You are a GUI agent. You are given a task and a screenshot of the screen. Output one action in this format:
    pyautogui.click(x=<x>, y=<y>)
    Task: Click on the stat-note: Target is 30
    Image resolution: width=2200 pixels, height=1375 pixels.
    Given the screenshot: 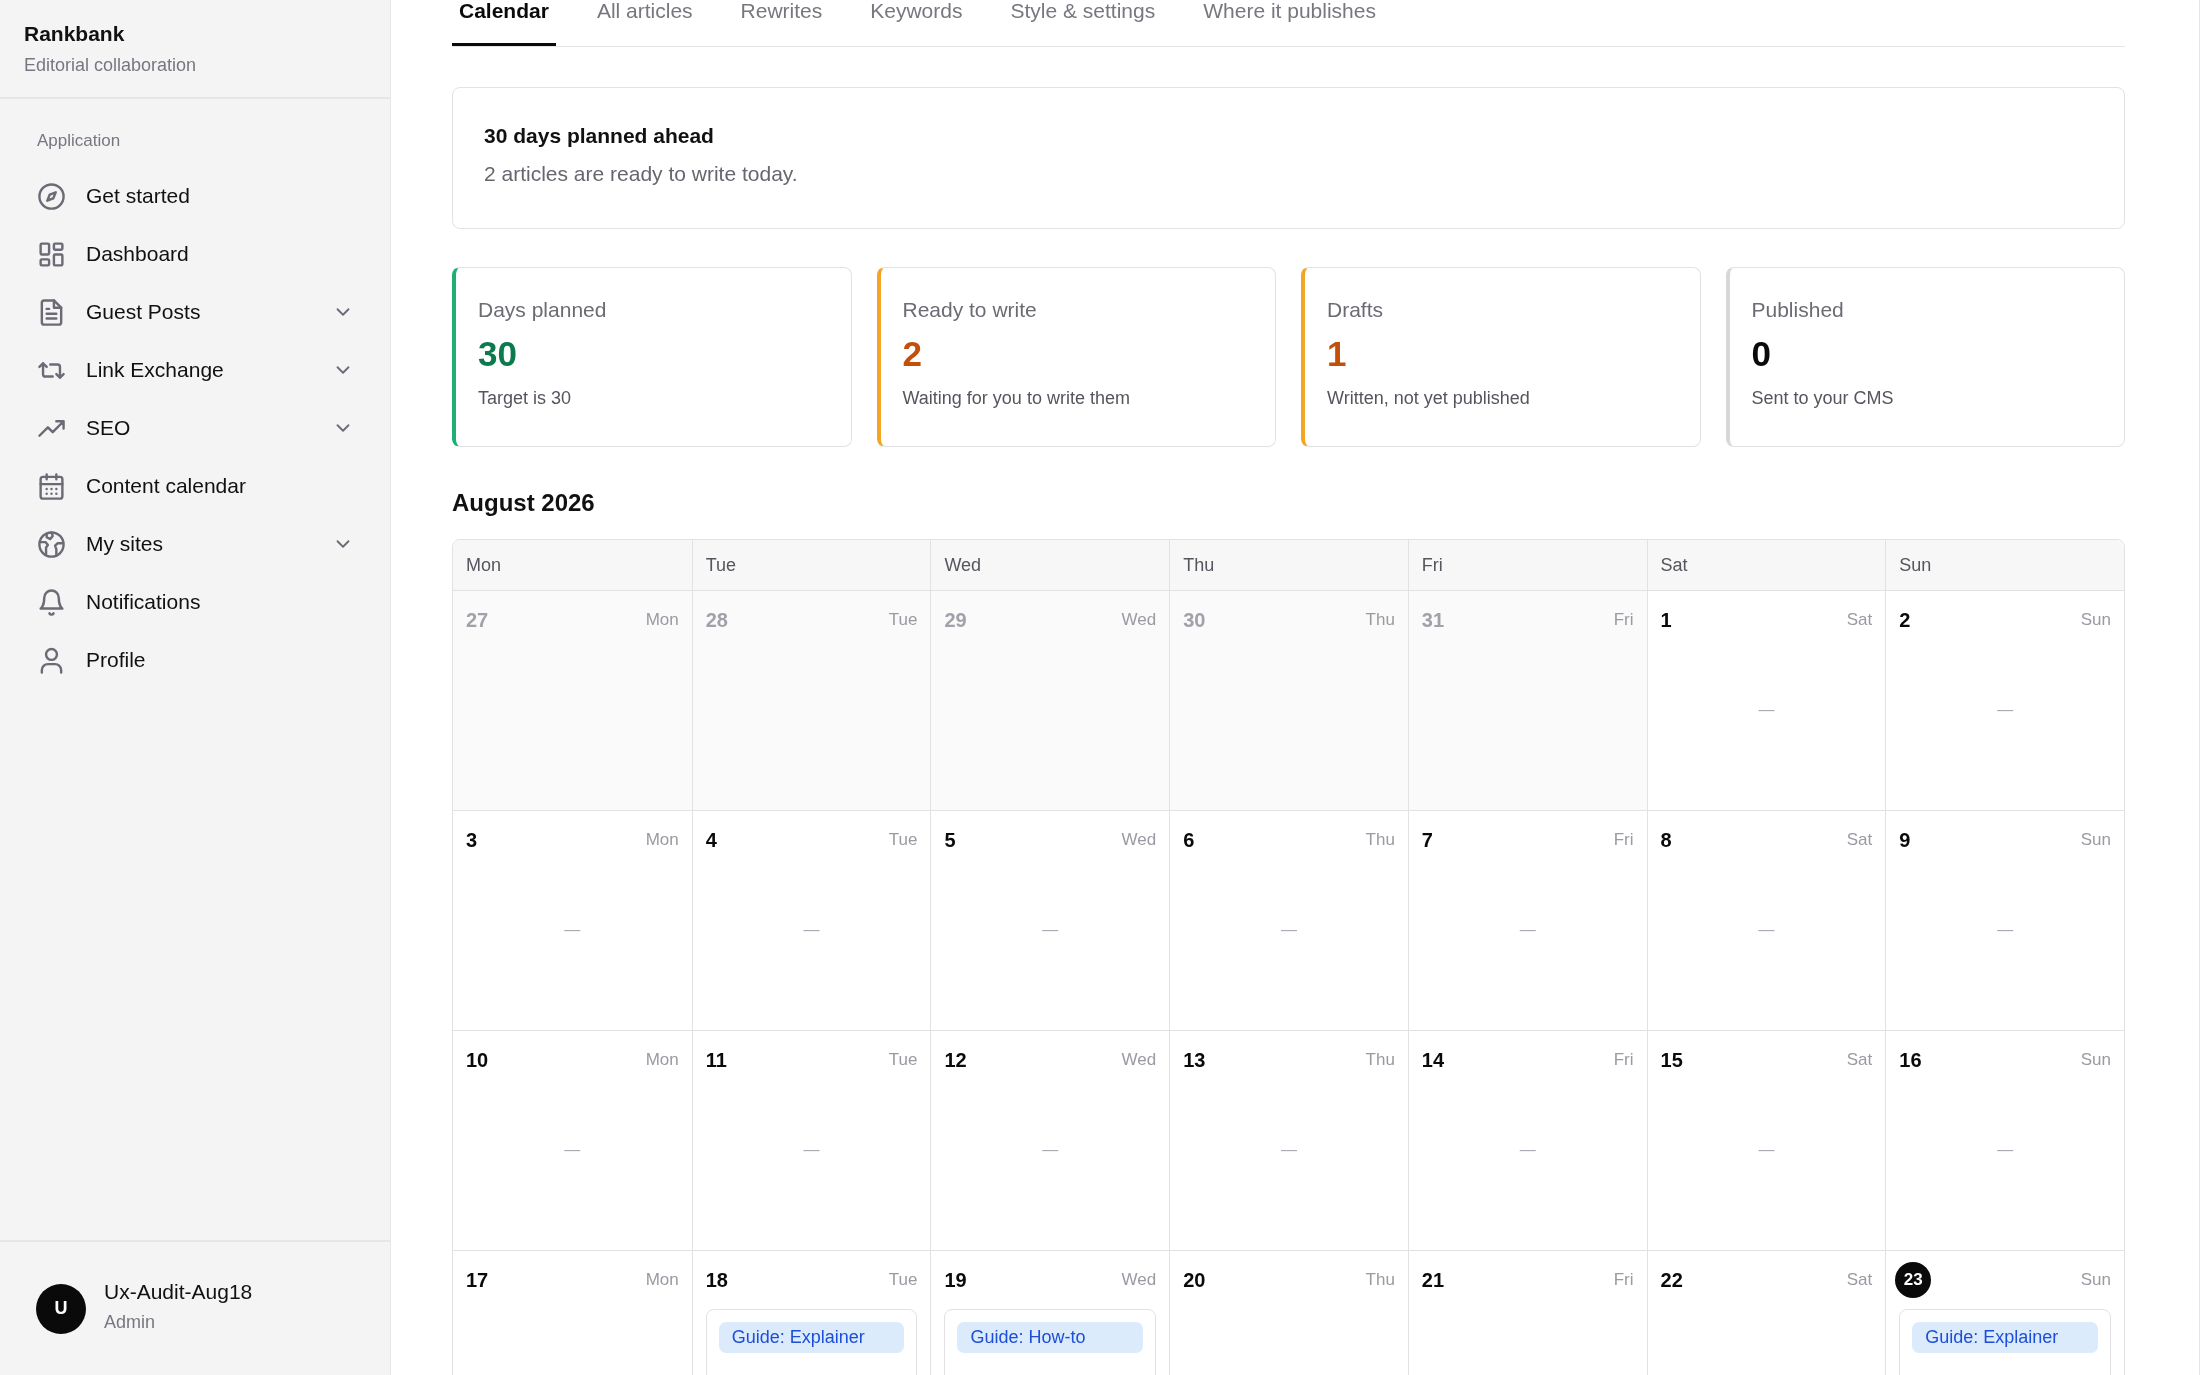 What is the action you would take?
    pyautogui.click(x=525, y=398)
    